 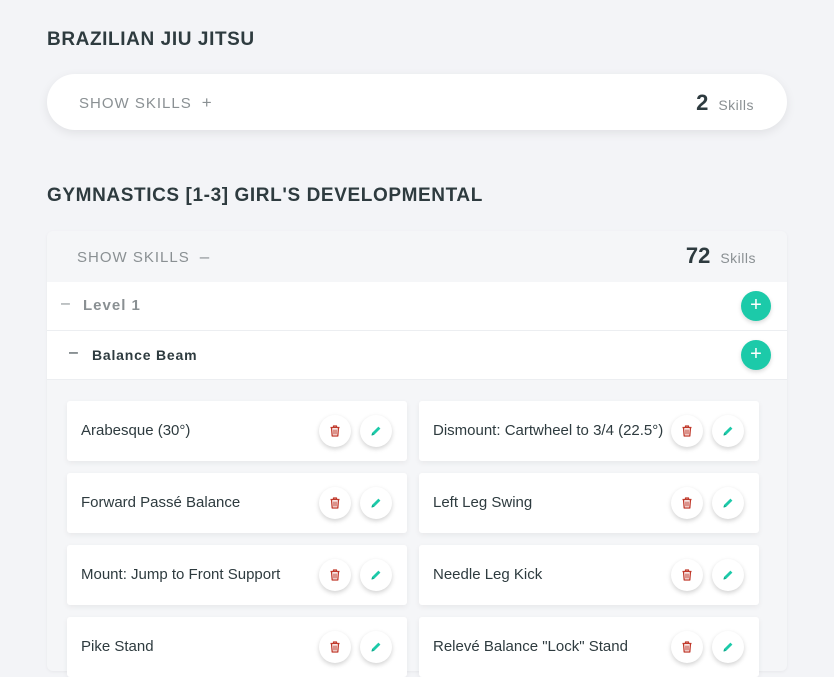 I want to click on skill-name: Arabesque (30°), so click(x=136, y=430).